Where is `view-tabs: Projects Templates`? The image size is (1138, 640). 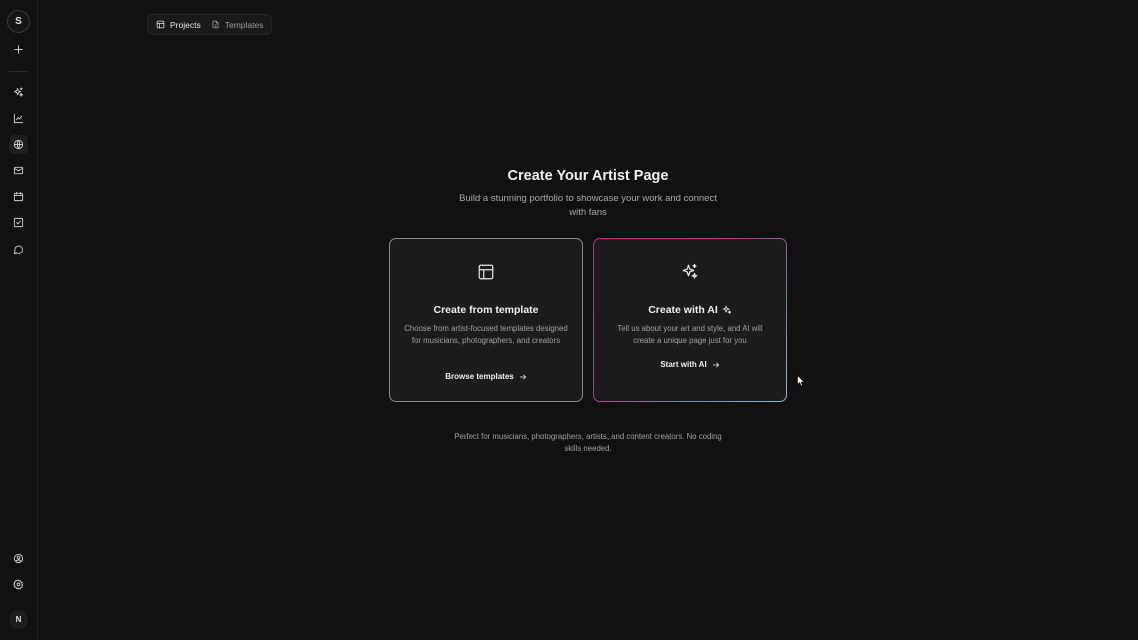 view-tabs: Projects Templates is located at coordinates (210, 24).